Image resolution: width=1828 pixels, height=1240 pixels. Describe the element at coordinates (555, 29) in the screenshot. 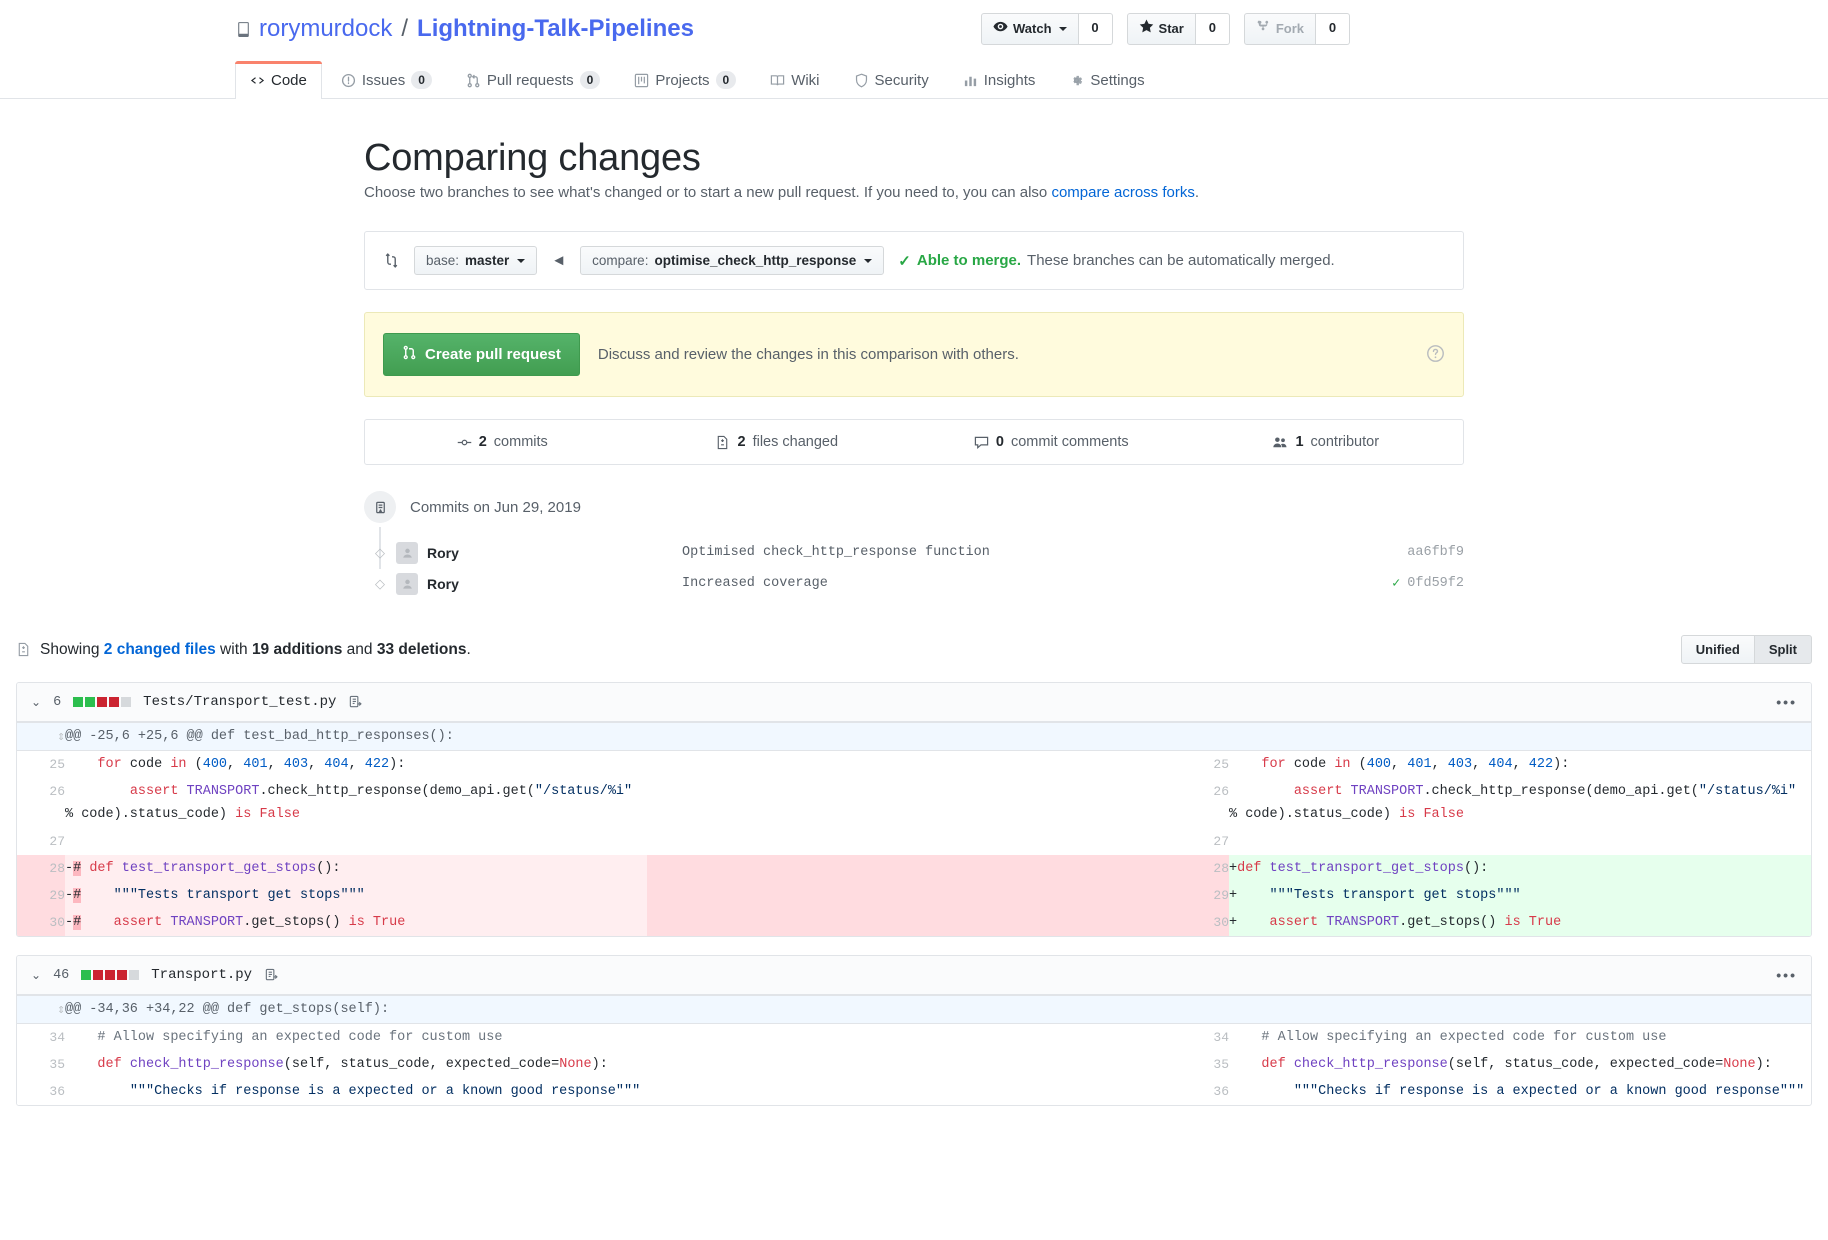

I see `repo-name-link: Lightning-Talk-Pipelines` at that location.